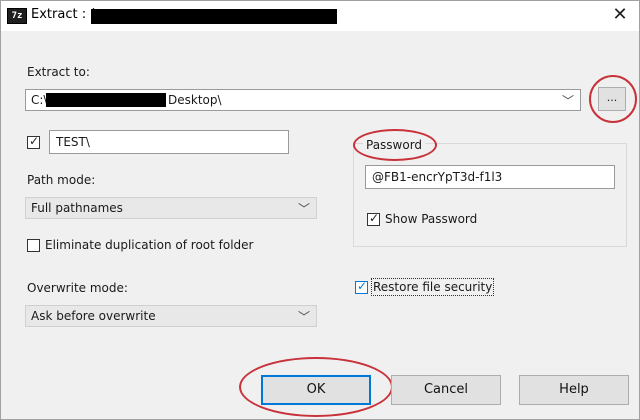 The image size is (640, 420). I want to click on eliminate-duplication-checkbox, so click(33, 245).